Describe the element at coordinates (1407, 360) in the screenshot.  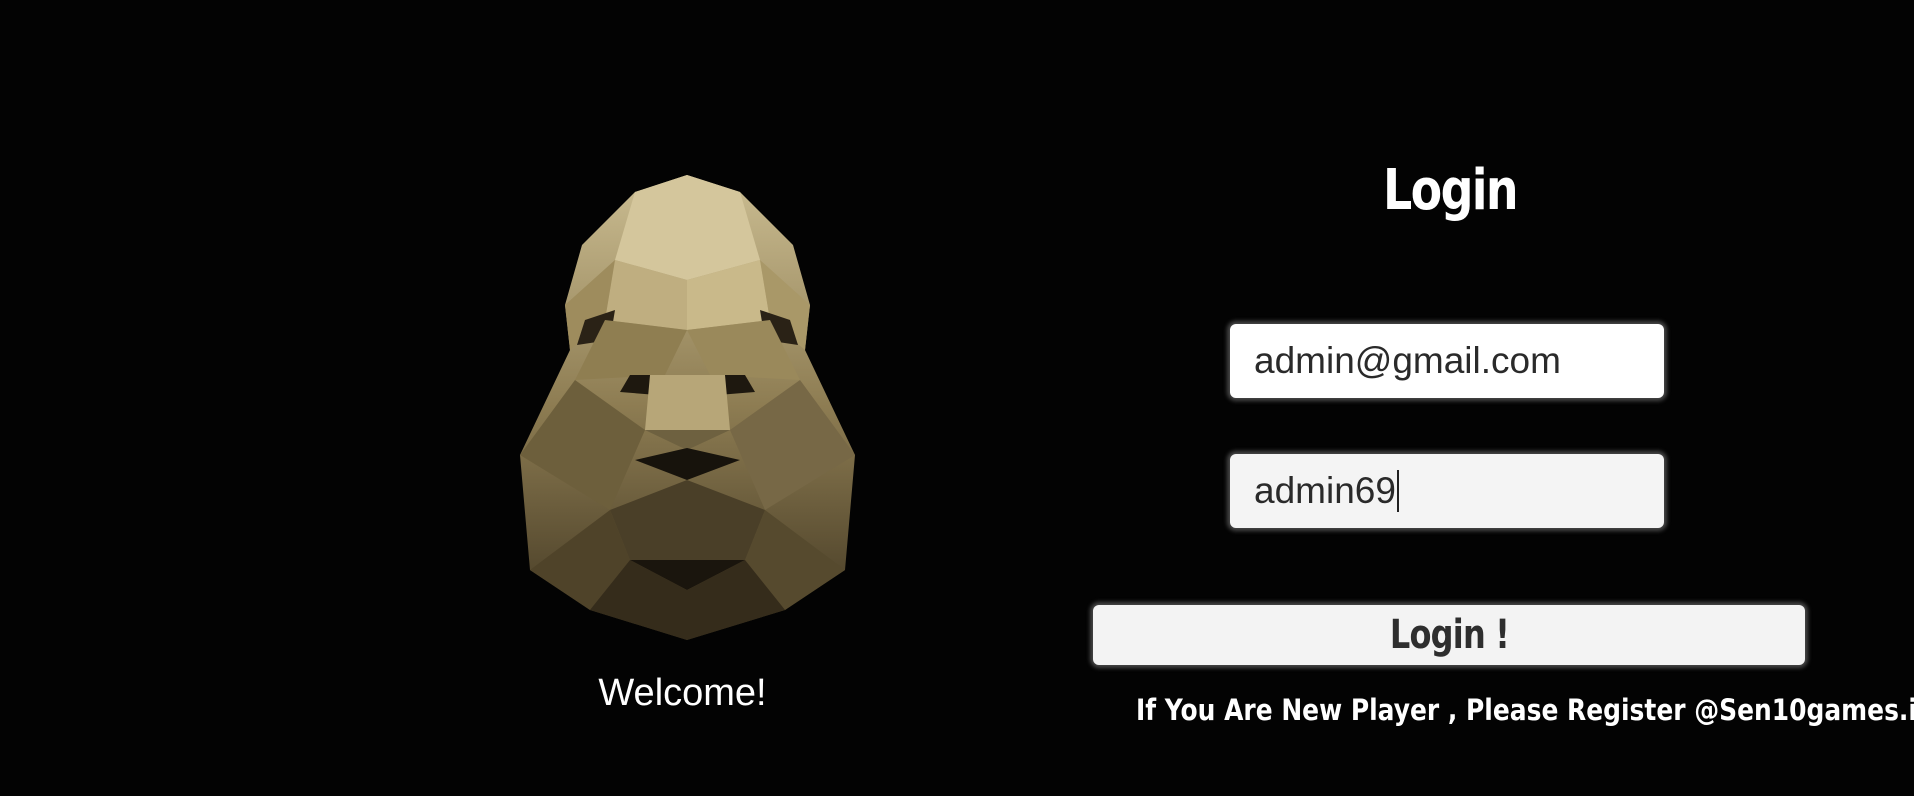
I see `email-value: admin@gmail.com` at that location.